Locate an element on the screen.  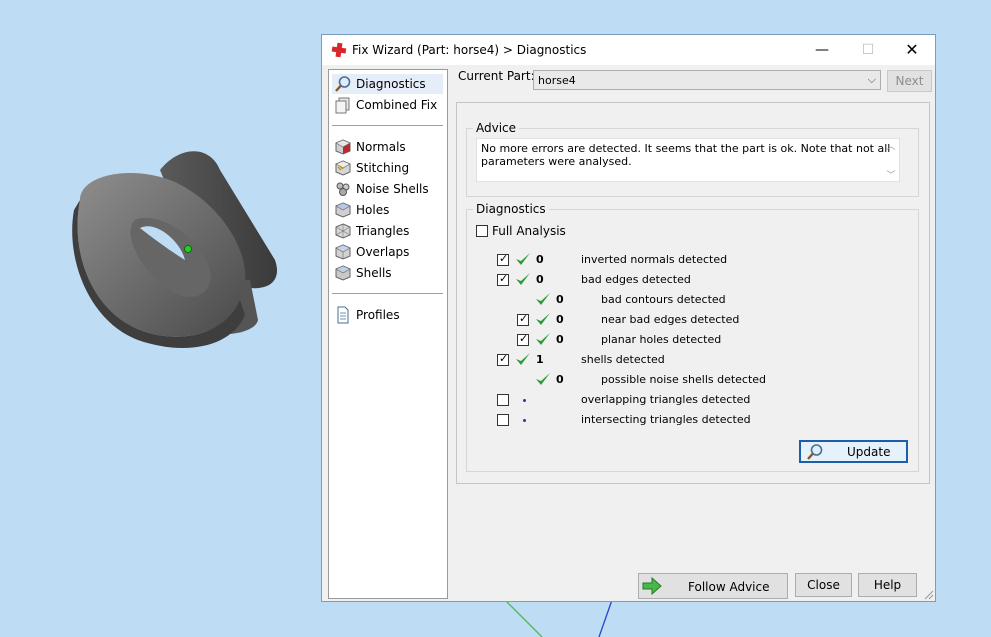
next-button: Next is located at coordinates (909, 81).